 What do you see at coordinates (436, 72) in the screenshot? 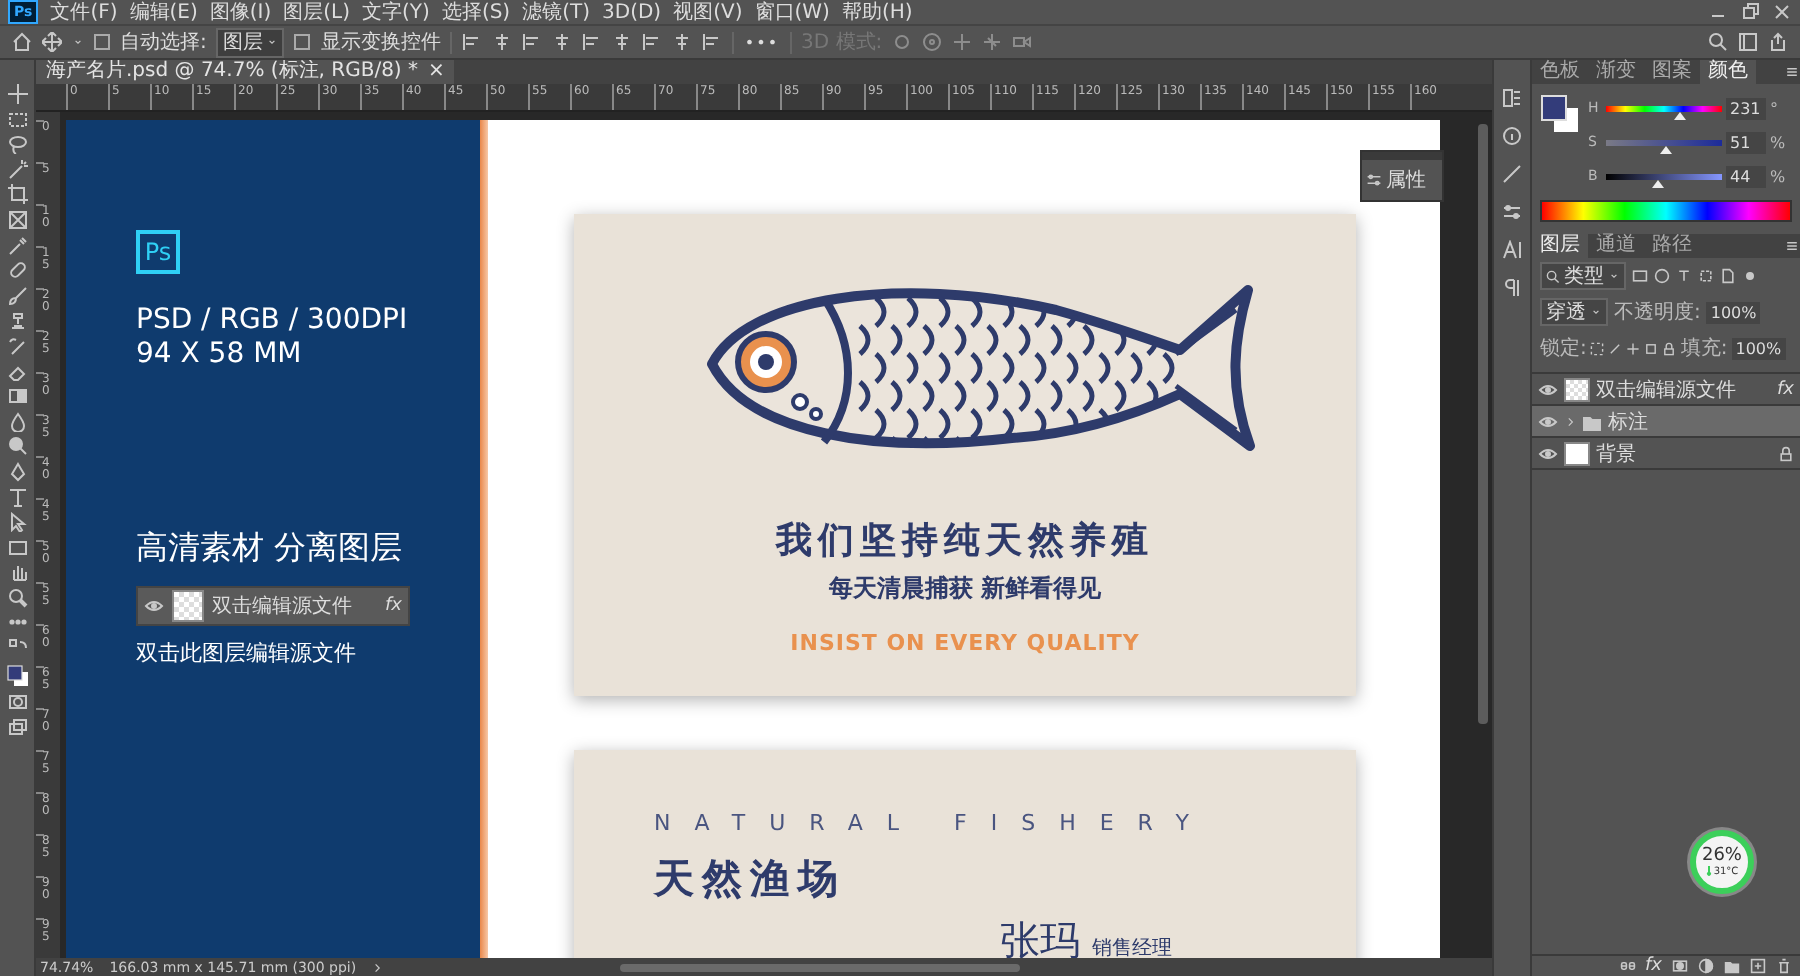
I see `close-button: ×` at bounding box center [436, 72].